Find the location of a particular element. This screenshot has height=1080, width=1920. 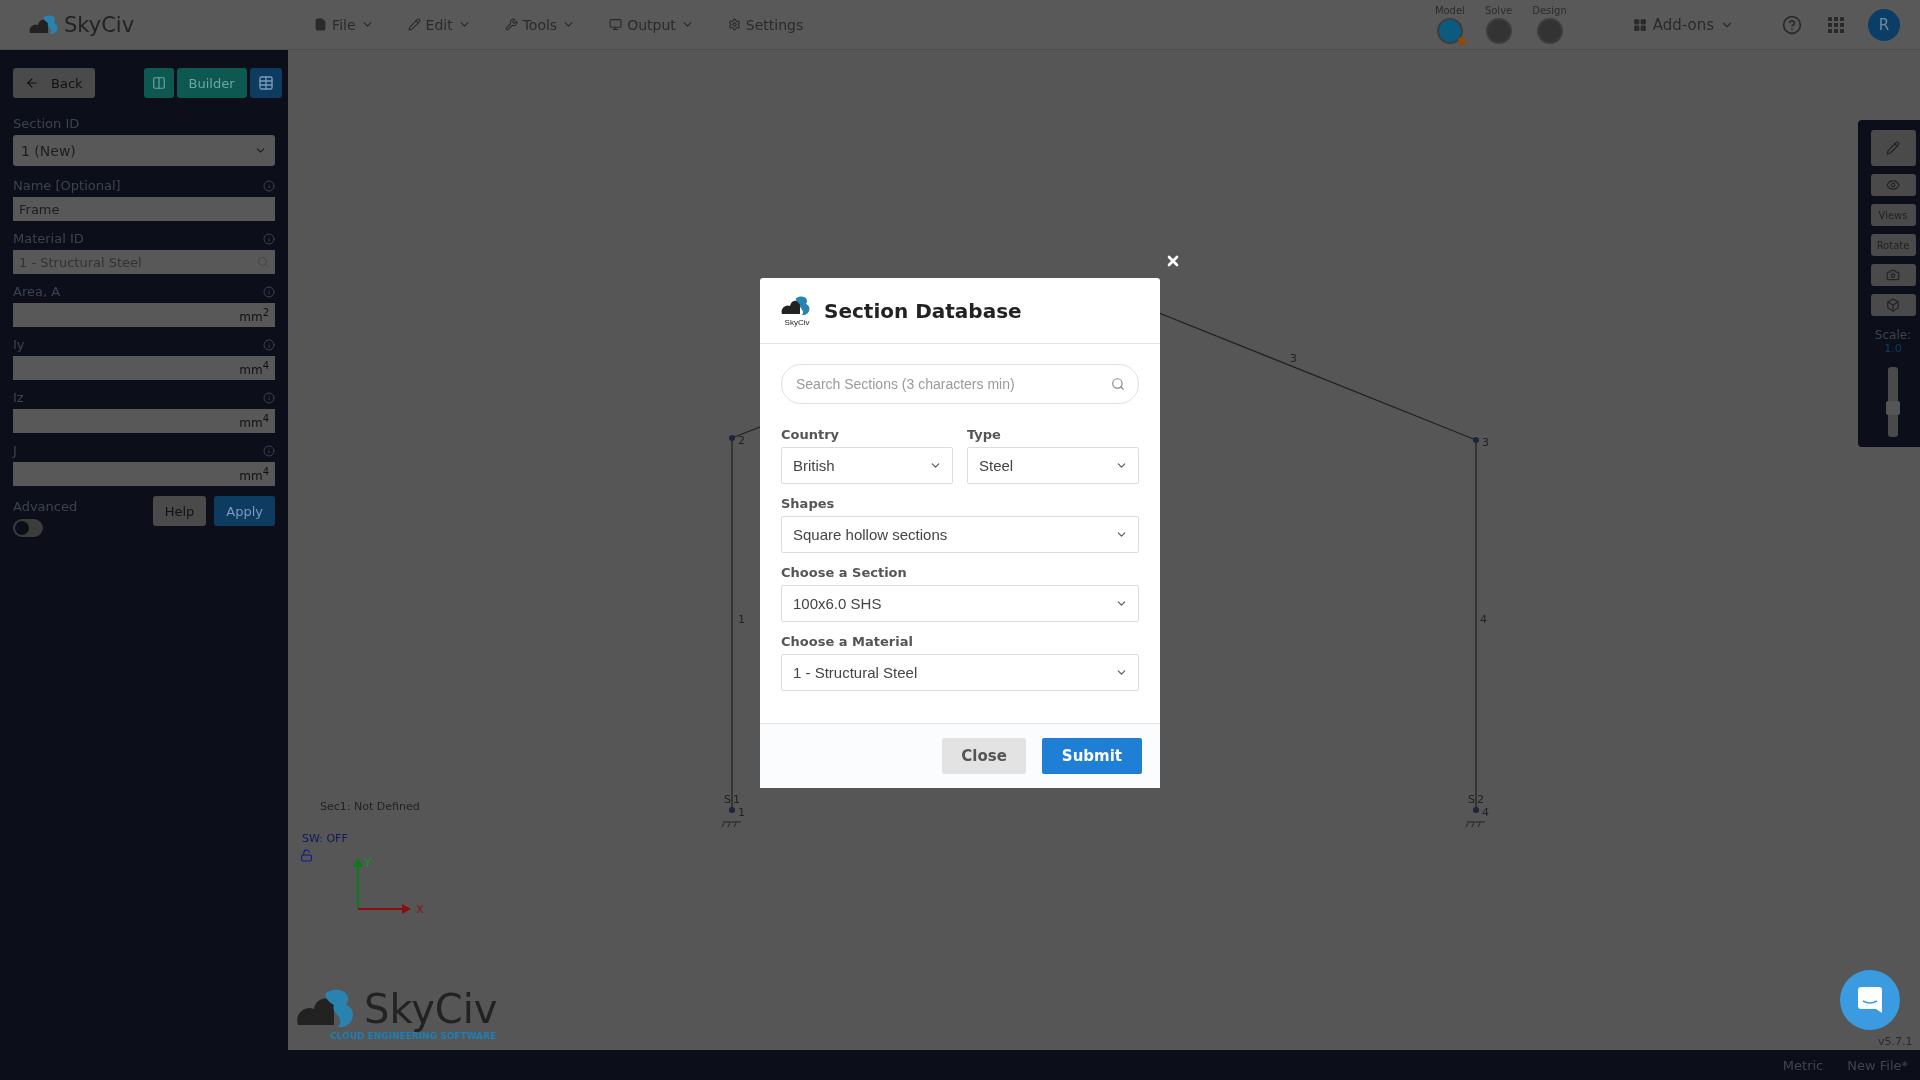

axis-label: X is located at coordinates (420, 909).